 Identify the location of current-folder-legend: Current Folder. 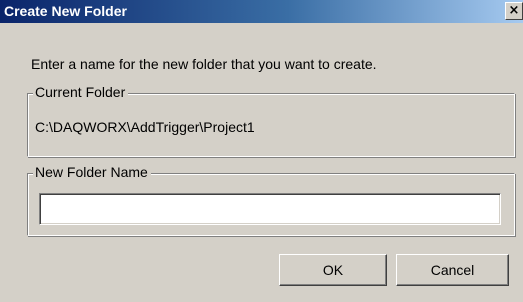
(81, 92).